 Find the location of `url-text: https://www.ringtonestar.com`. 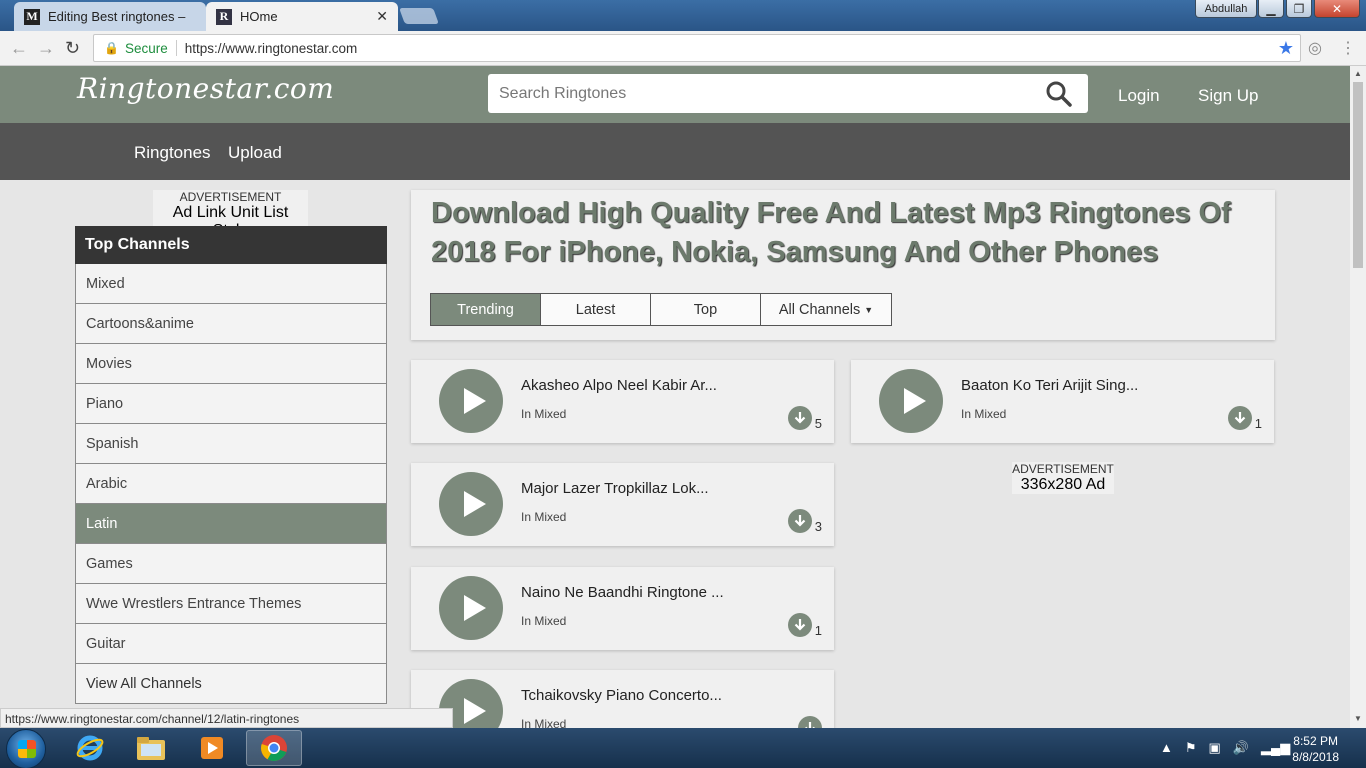

url-text: https://www.ringtonestar.com is located at coordinates (271, 48).